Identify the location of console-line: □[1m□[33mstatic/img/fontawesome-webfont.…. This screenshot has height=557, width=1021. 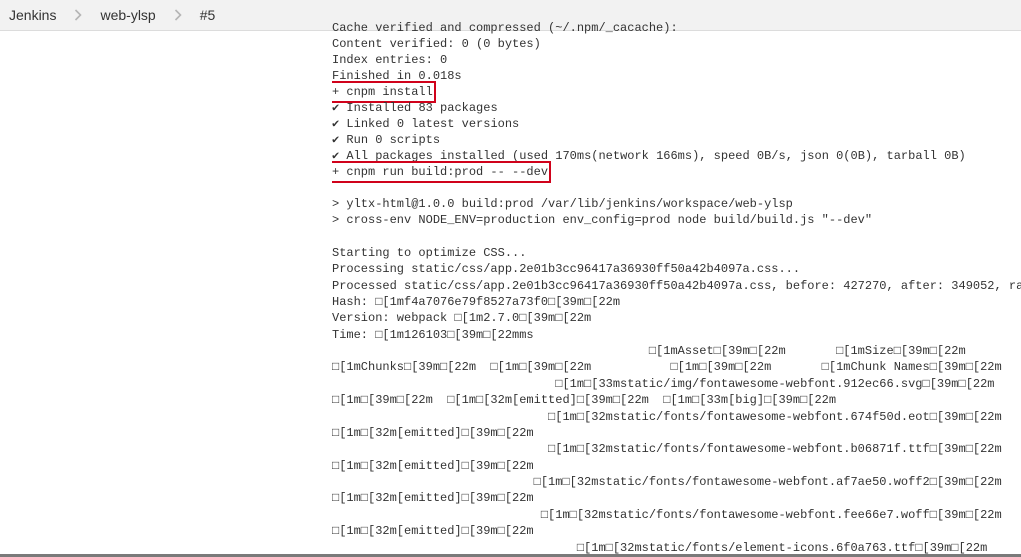
(775, 384).